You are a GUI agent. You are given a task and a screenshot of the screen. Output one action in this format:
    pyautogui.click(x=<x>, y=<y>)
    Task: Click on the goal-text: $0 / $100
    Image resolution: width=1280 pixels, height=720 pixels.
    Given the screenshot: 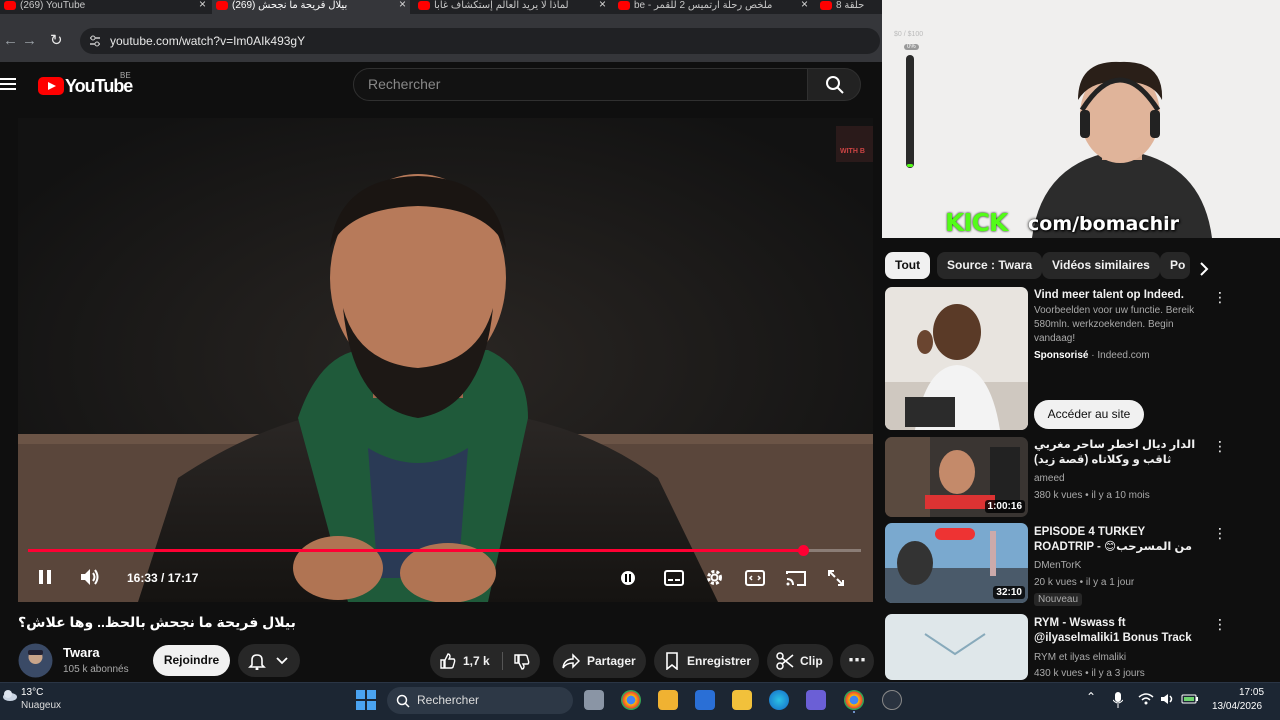 What is the action you would take?
    pyautogui.click(x=909, y=34)
    